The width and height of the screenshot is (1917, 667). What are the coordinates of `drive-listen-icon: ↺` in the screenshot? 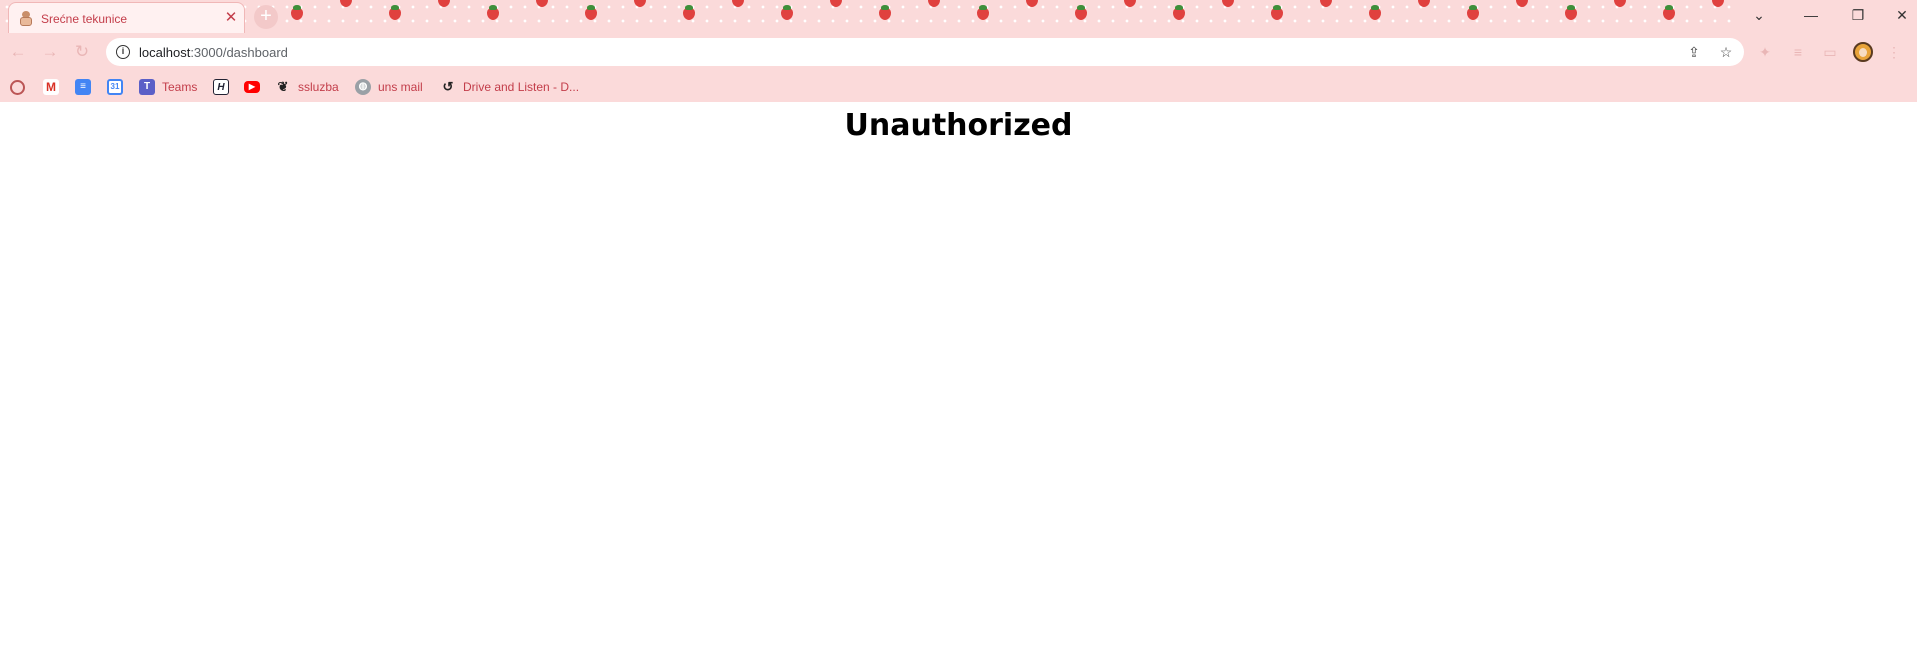 It's located at (448, 86).